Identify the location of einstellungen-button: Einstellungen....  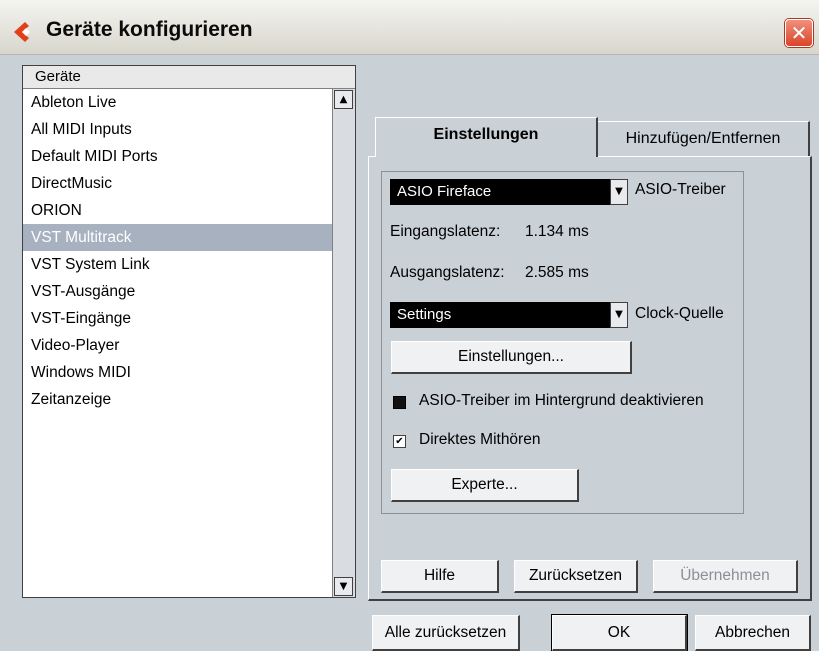
(511, 357).